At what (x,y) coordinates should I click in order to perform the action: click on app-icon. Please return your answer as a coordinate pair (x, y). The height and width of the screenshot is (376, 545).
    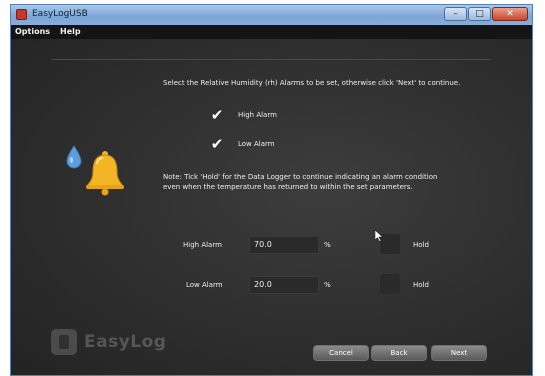
    Looking at the image, I should click on (21, 14).